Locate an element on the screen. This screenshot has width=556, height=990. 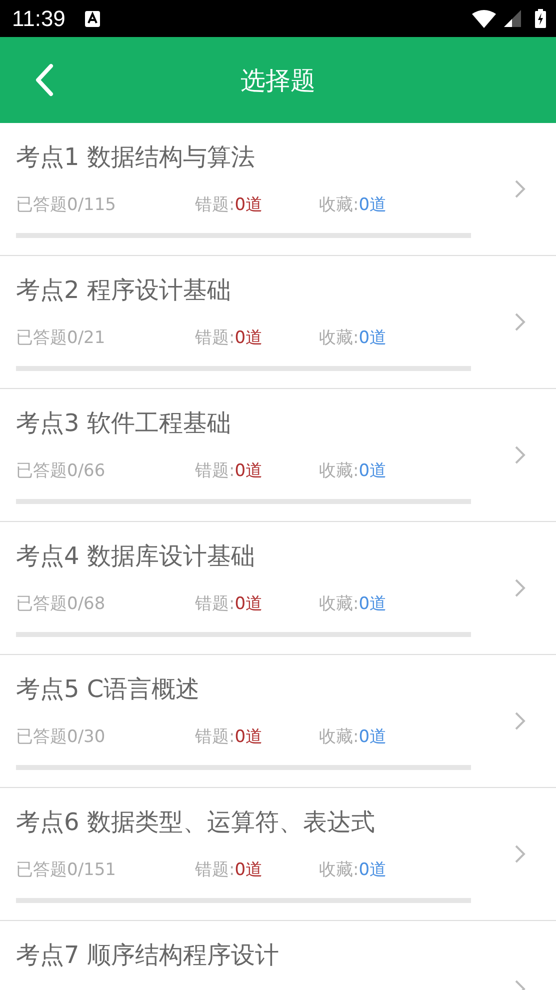
answered-count: 已答题0/21 is located at coordinates (61, 338).